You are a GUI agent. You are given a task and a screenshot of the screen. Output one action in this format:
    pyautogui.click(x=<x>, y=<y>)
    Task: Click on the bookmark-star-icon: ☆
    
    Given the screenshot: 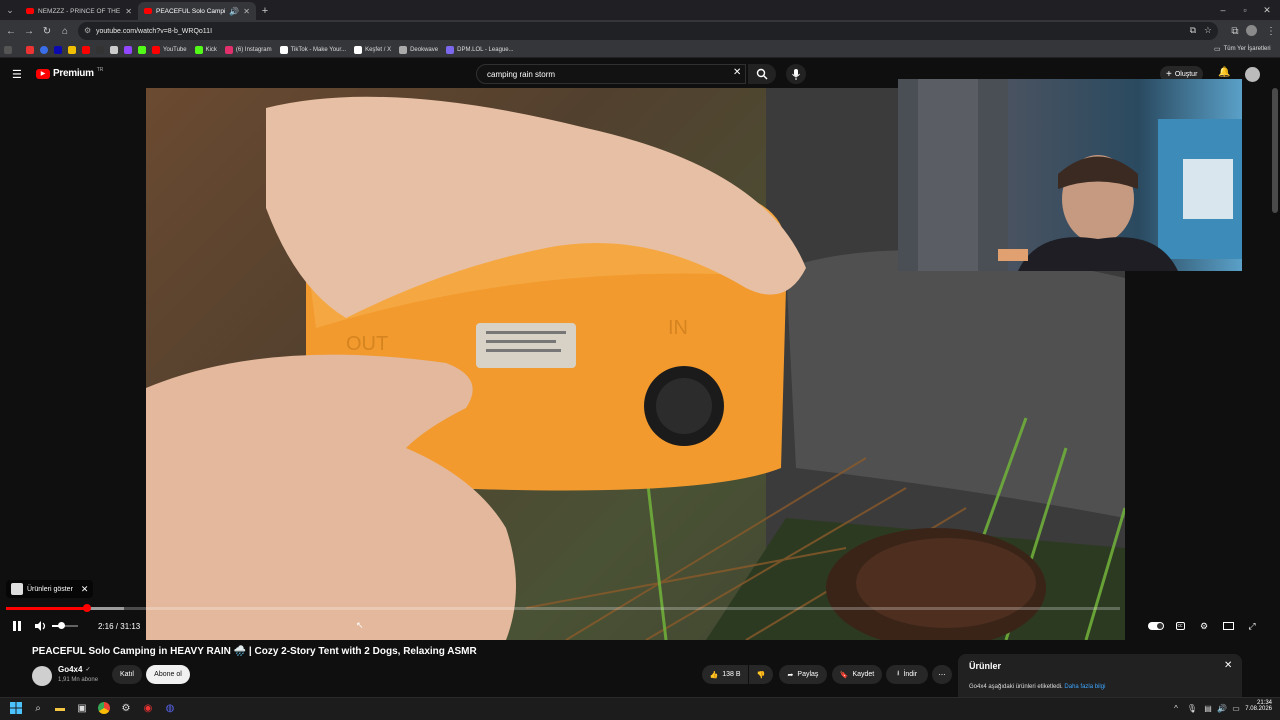 What is the action you would take?
    pyautogui.click(x=1208, y=30)
    